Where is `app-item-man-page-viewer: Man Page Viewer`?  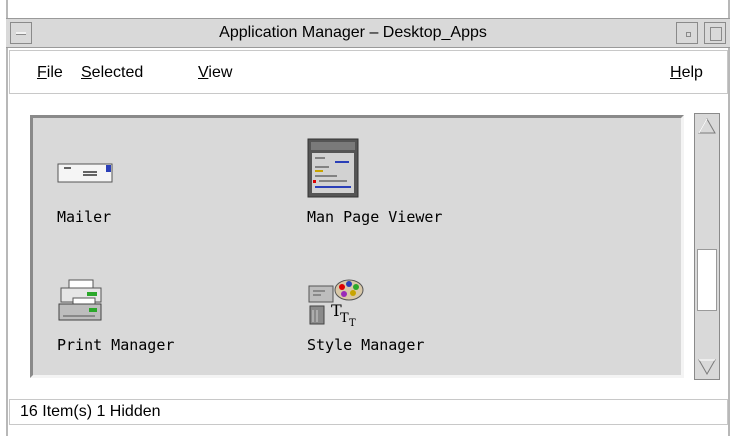
app-item-man-page-viewer: Man Page Viewer is located at coordinates (407, 188).